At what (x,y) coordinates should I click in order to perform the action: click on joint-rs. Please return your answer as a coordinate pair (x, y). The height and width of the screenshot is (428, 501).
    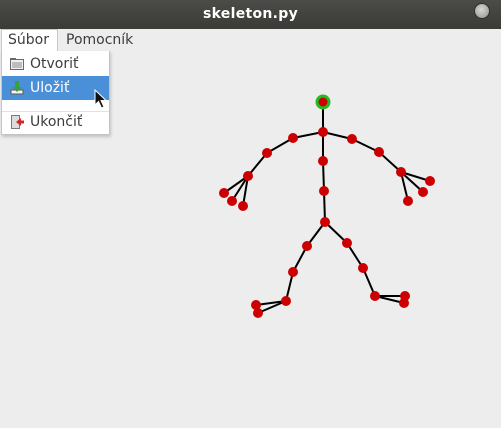
    Looking at the image, I should click on (352, 139).